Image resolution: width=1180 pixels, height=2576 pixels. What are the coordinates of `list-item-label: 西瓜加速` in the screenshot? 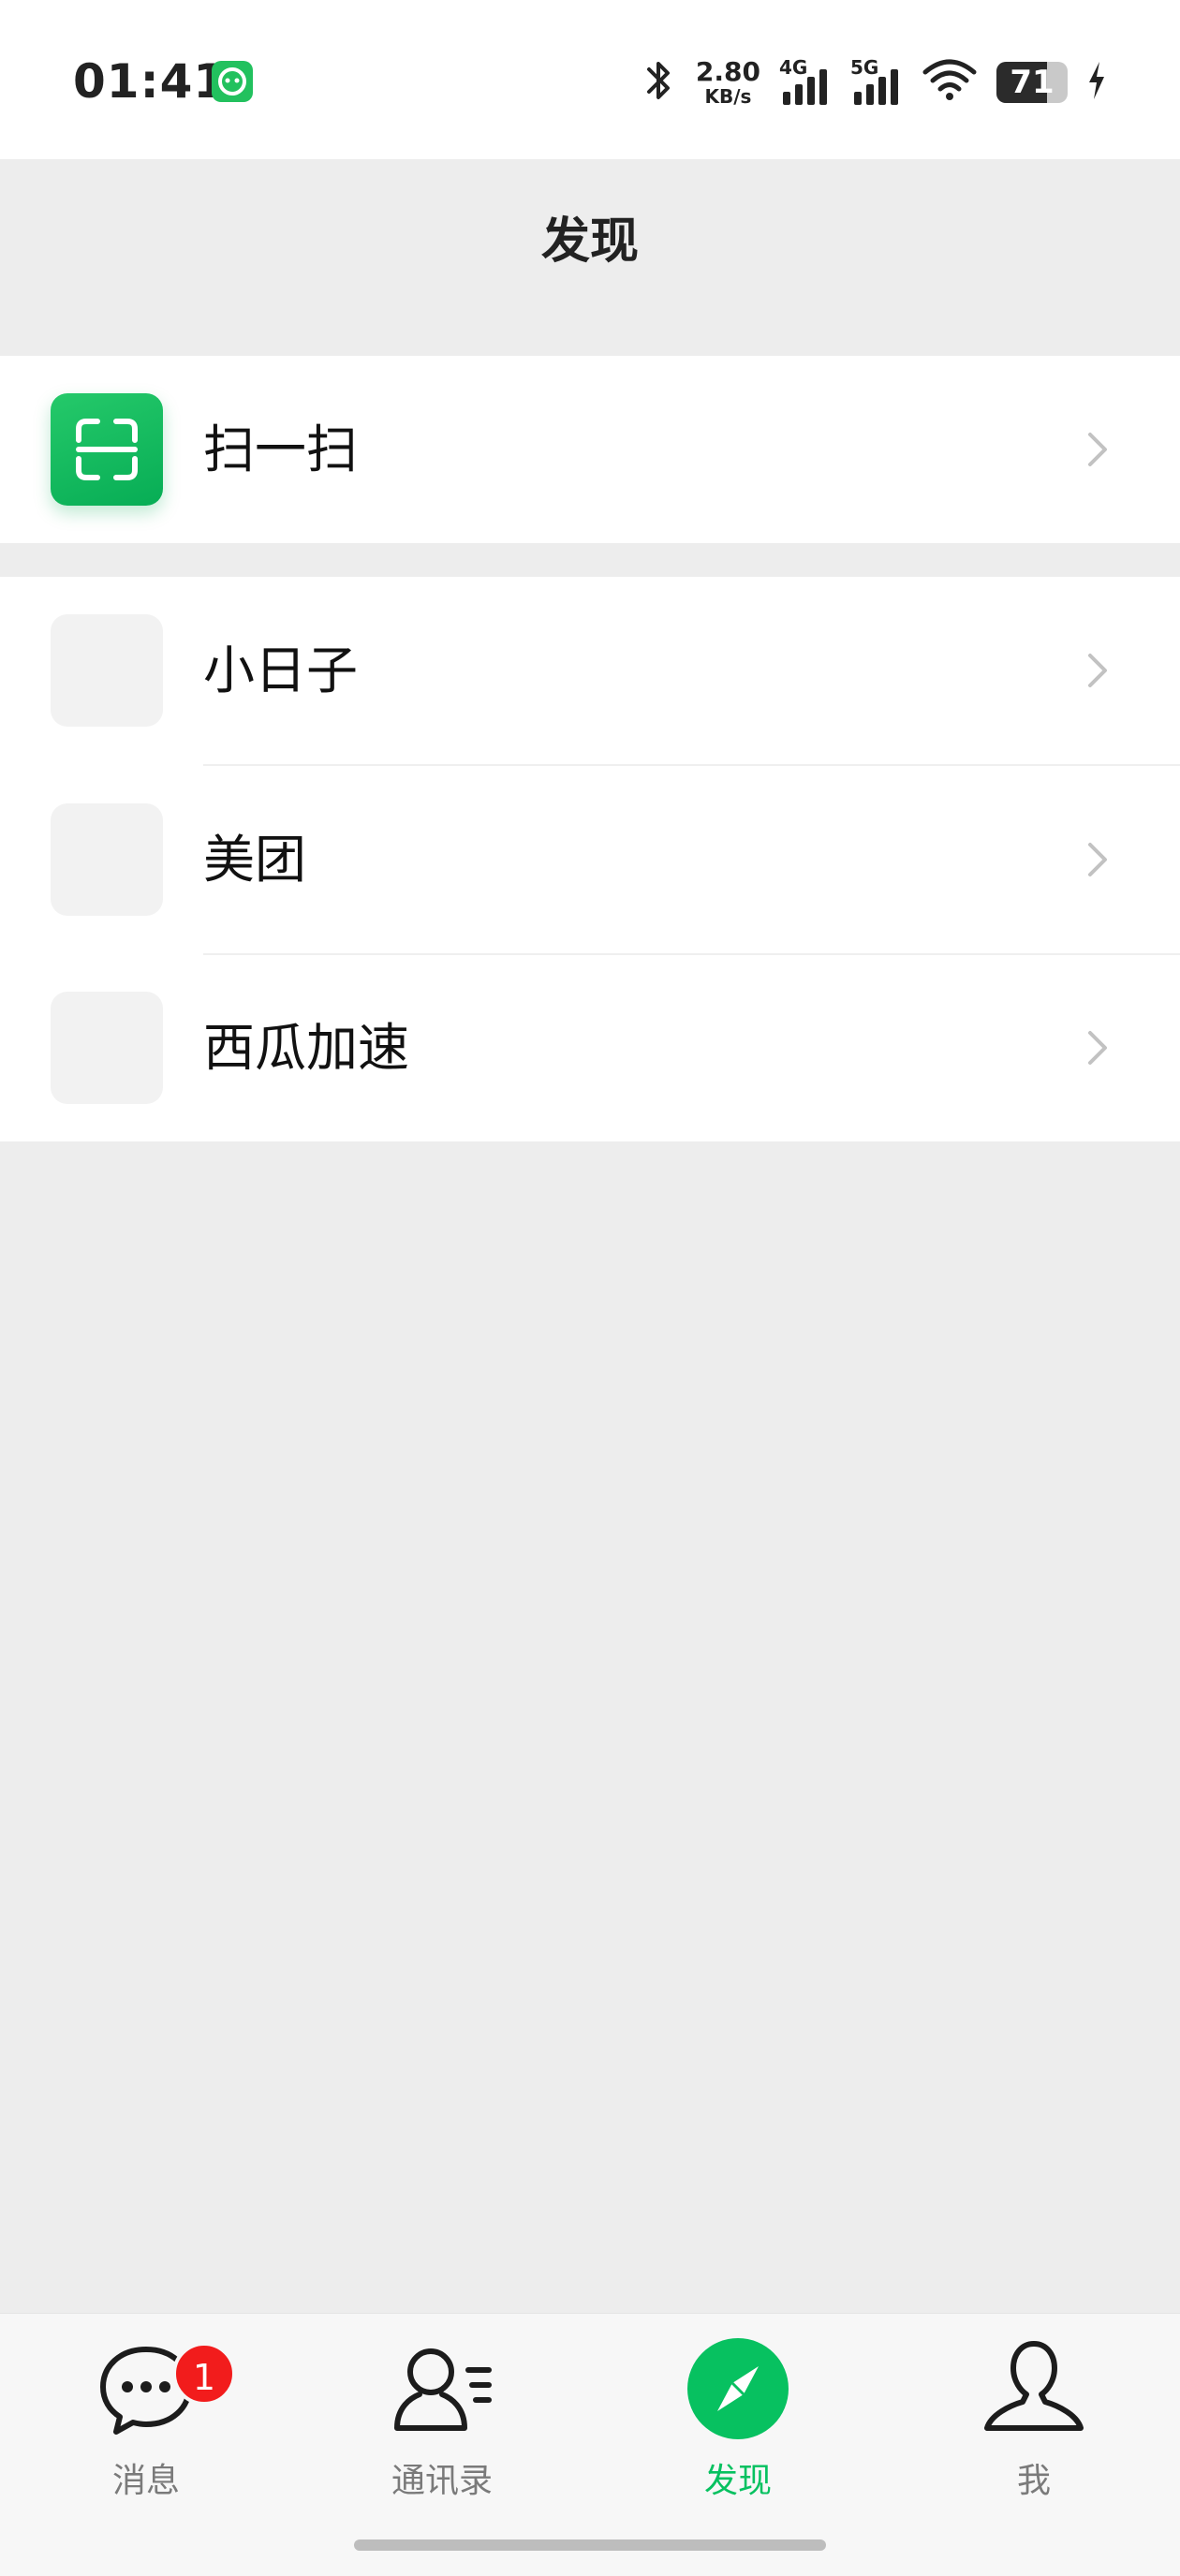 It's located at (306, 1048).